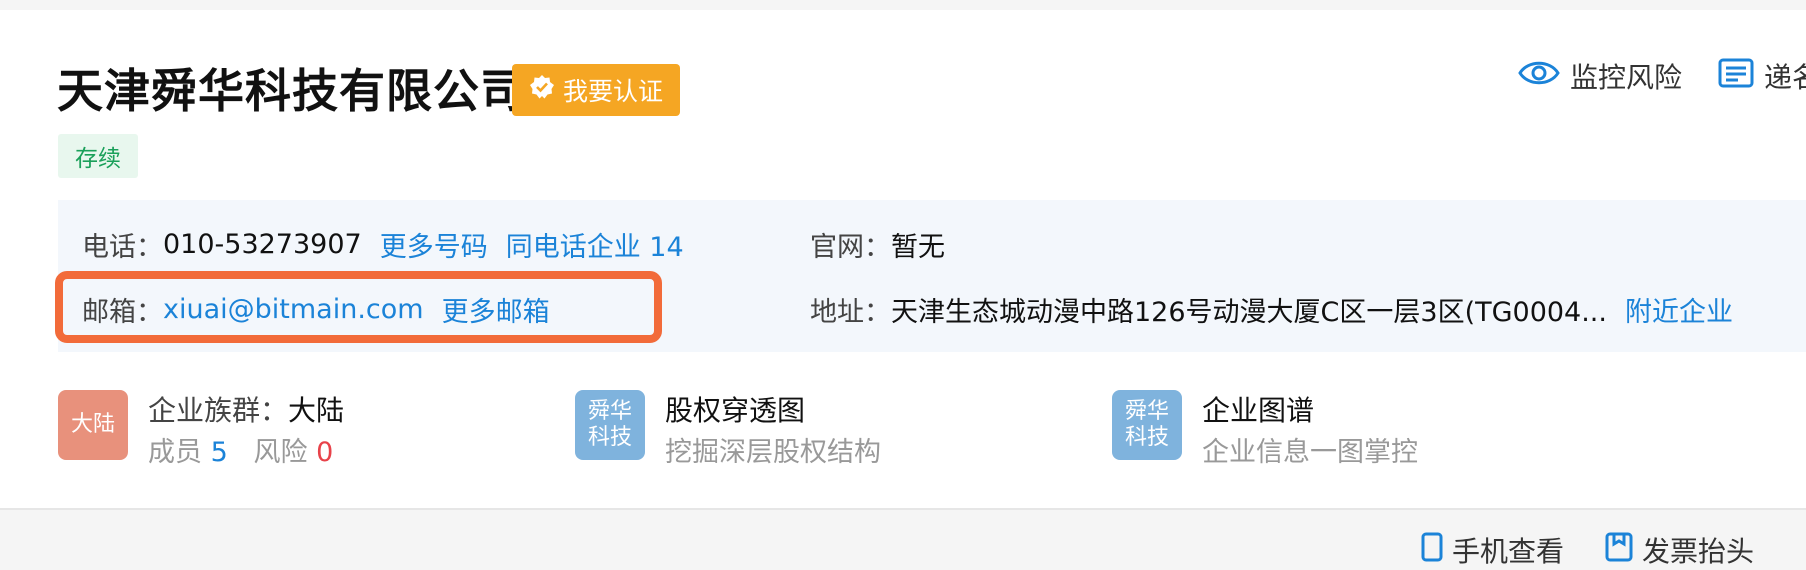  I want to click on more-emails-link: 更多邮箱, so click(496, 309).